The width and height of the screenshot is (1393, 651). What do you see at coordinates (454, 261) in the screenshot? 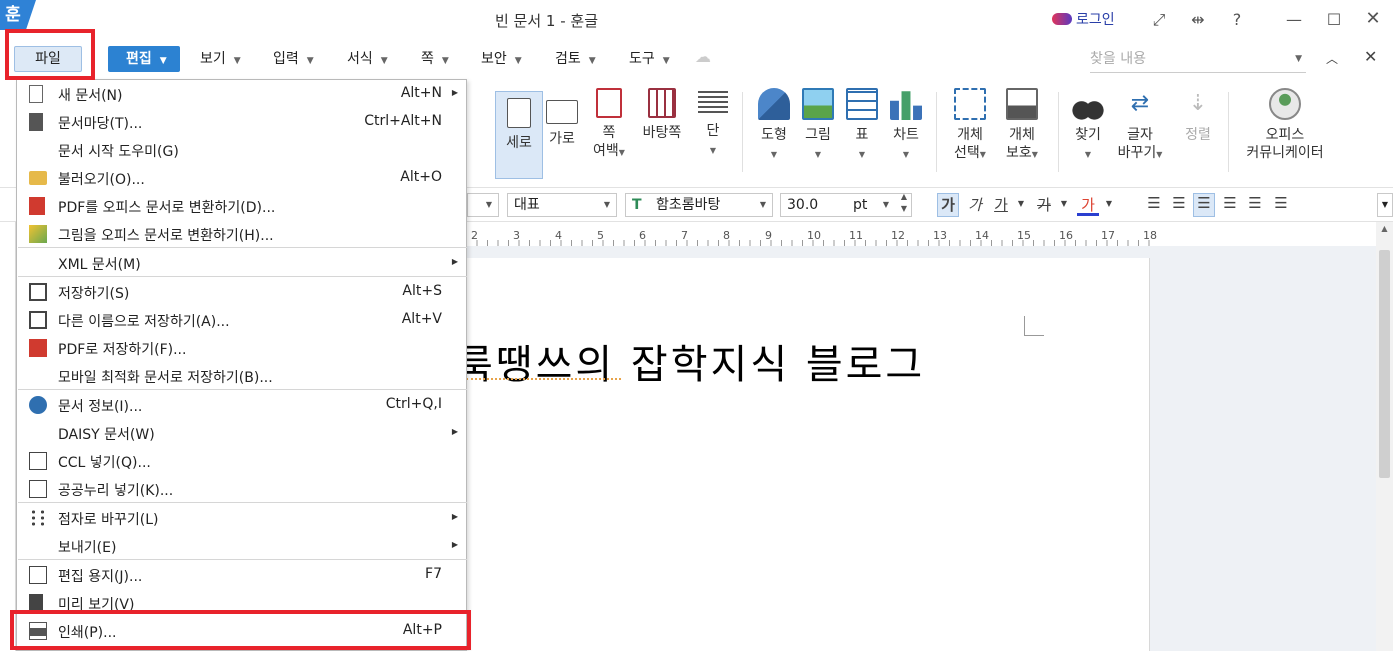
I see `submenu-arrow-icon: ▶` at bounding box center [454, 261].